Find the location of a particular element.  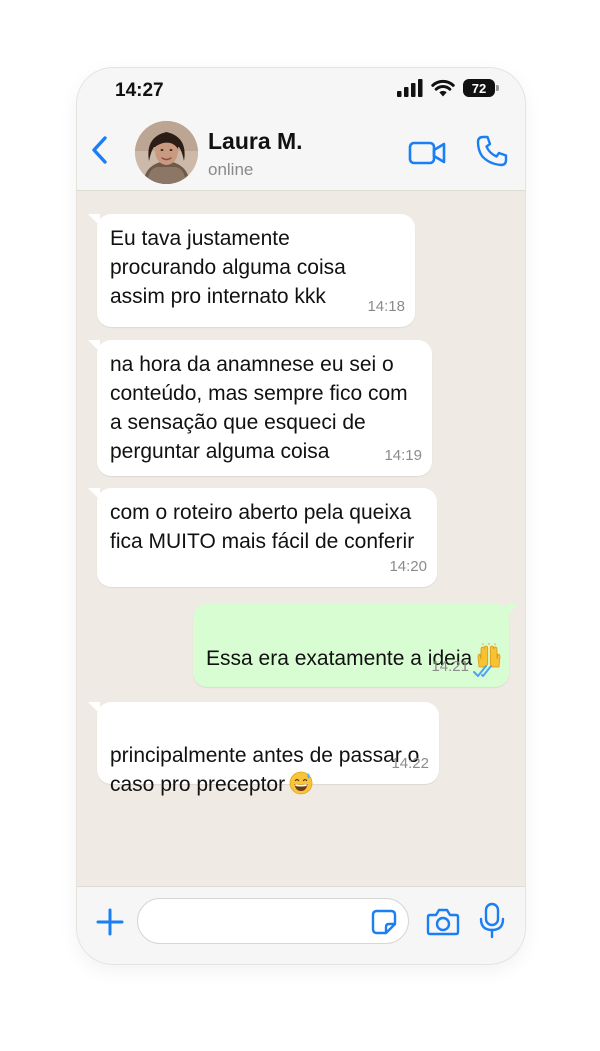

avatar-image is located at coordinates (166, 152).